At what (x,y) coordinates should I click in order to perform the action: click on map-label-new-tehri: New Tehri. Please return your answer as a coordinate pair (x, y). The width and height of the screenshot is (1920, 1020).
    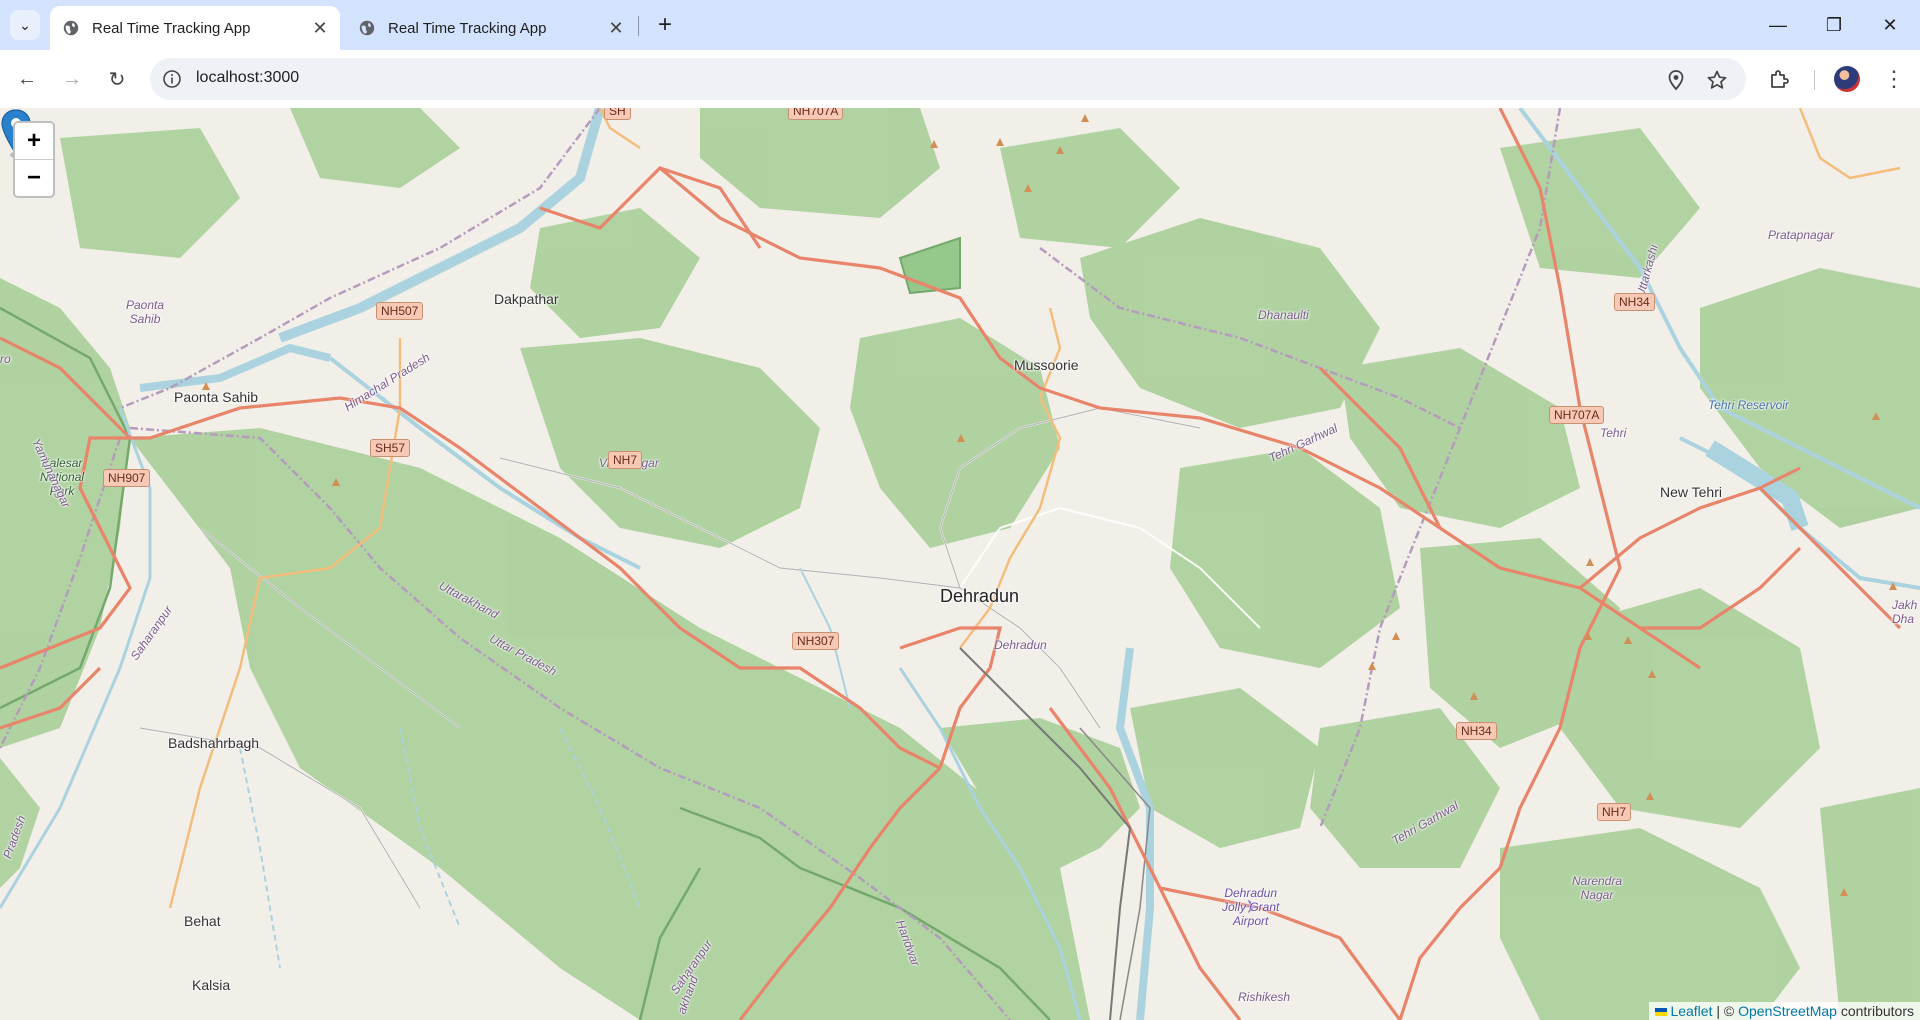
    Looking at the image, I should click on (1691, 492).